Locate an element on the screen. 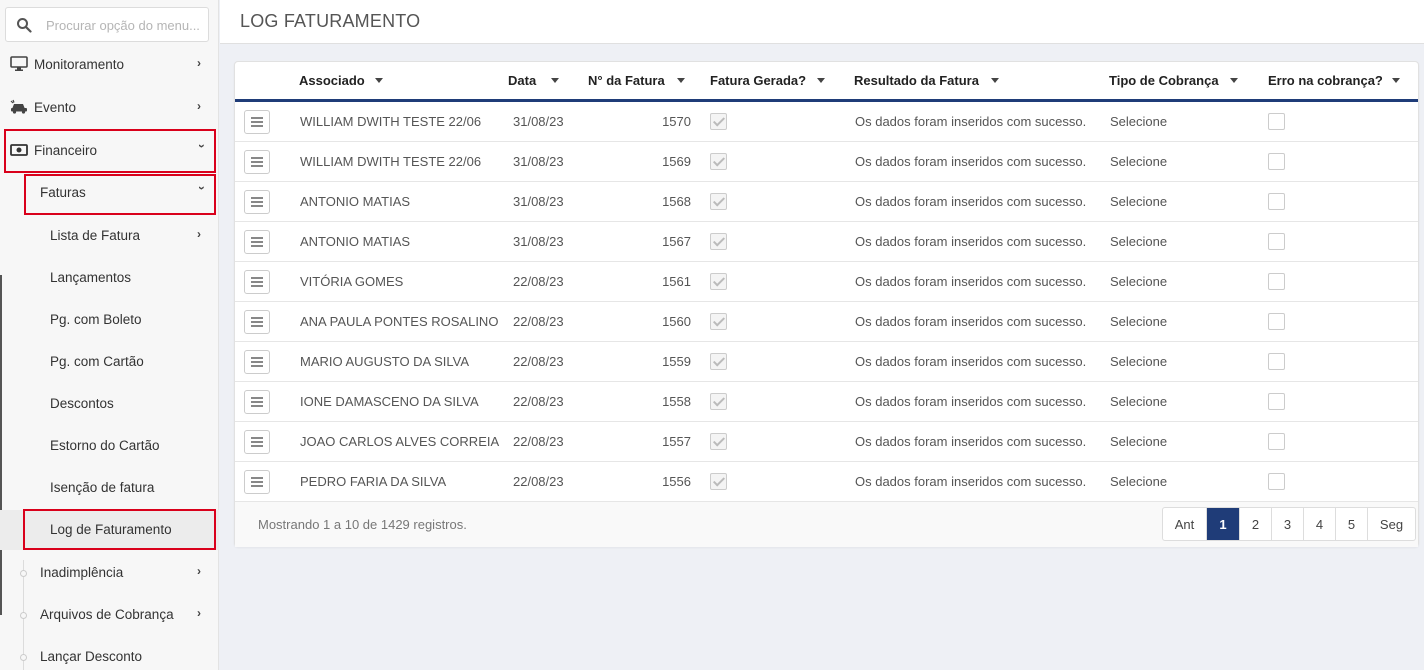 This screenshot has height=670, width=1424. chevron-right-icon: › is located at coordinates (199, 613).